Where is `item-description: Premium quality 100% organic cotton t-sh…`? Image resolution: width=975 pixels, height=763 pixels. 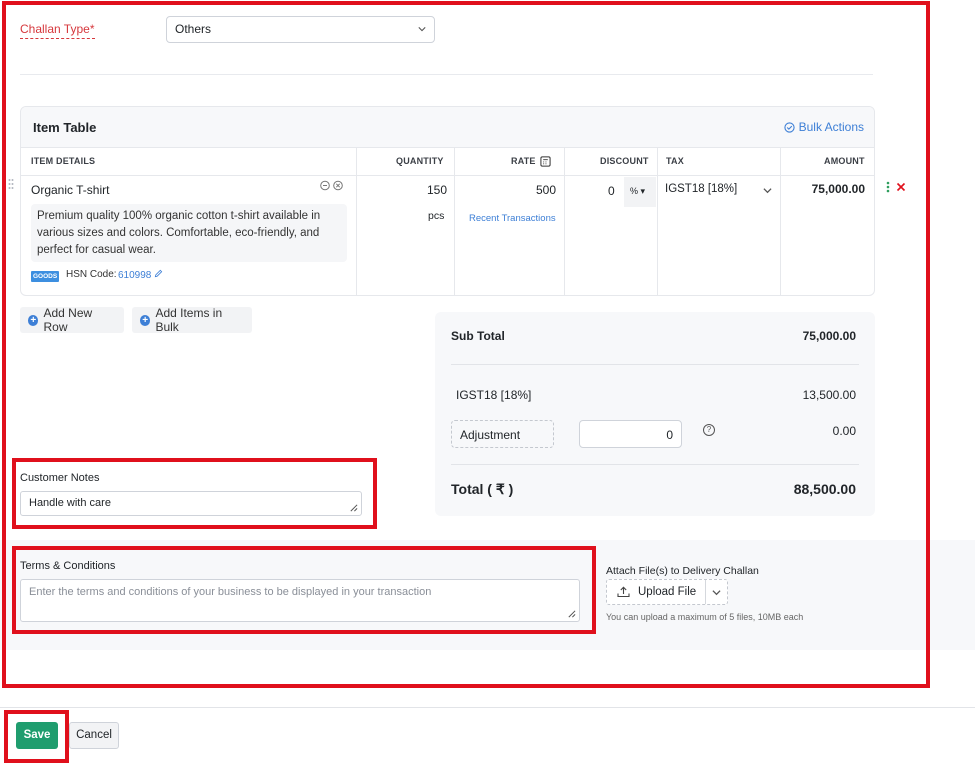 item-description: Premium quality 100% organic cotton t-sh… is located at coordinates (189, 233).